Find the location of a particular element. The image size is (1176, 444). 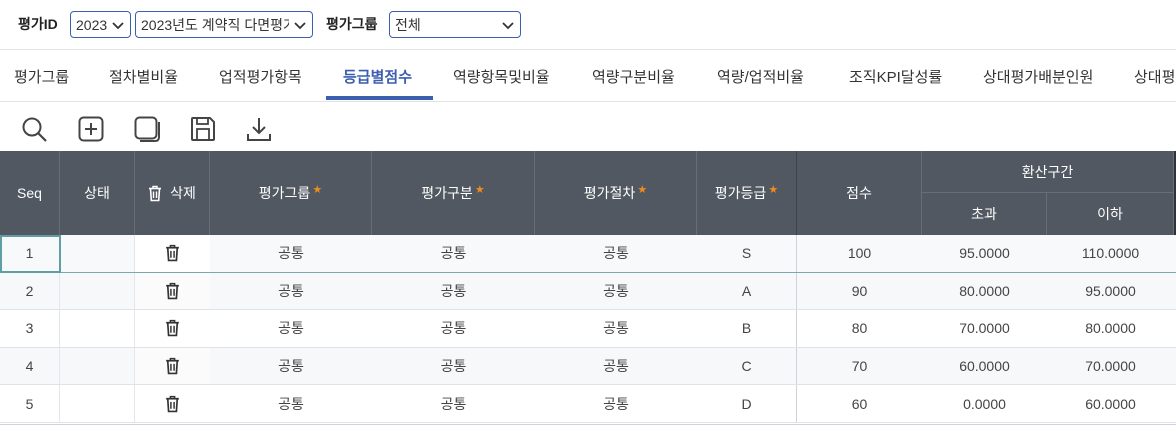

header-eval-category: 평가구분 ★ is located at coordinates (453, 193).